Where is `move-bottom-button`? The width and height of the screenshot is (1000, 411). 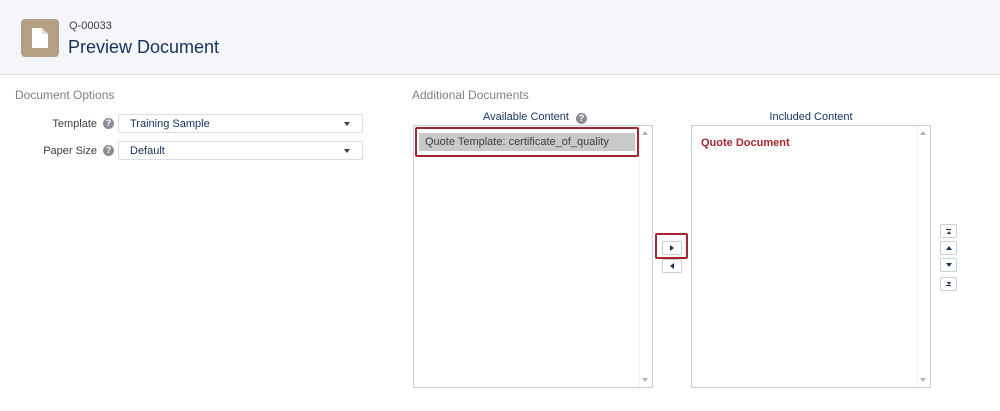
move-bottom-button is located at coordinates (948, 284).